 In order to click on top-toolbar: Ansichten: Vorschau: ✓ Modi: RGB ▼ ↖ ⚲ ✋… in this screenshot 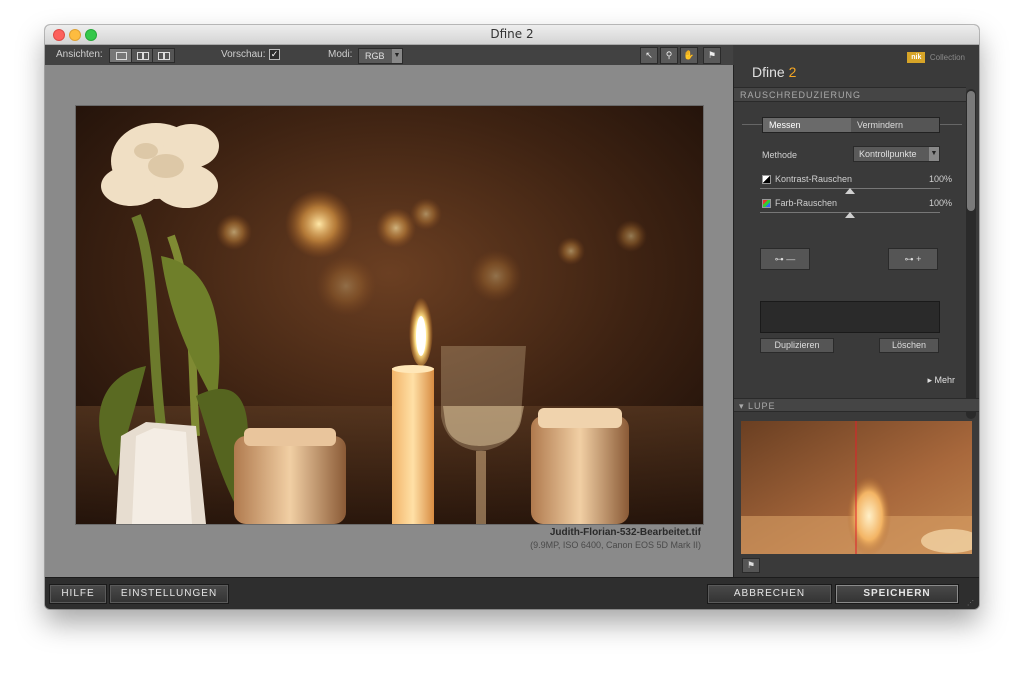, I will do `click(389, 55)`.